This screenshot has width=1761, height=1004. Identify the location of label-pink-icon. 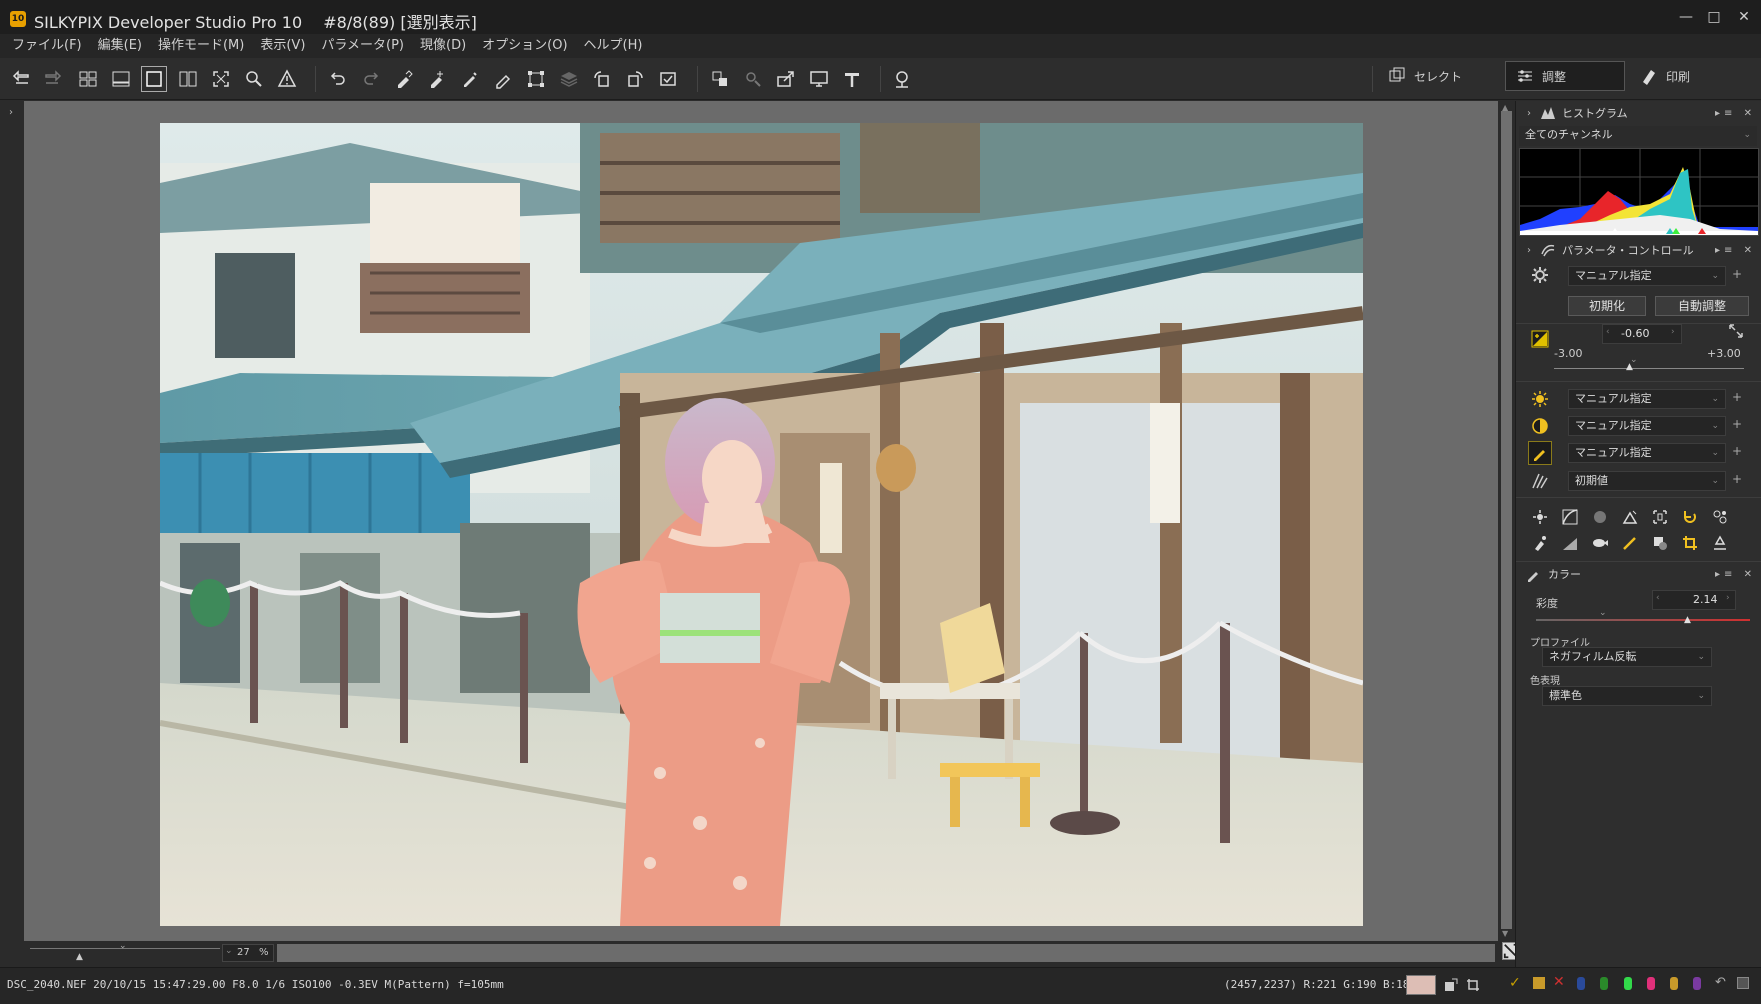
(1651, 983).